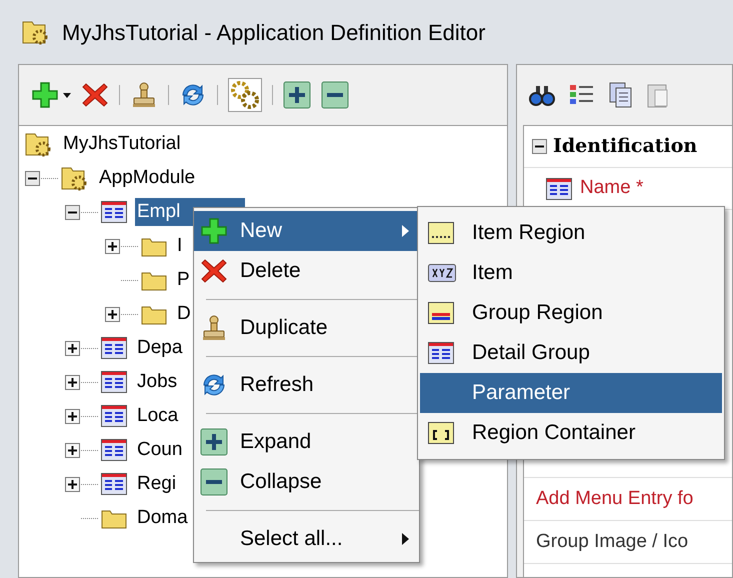 This screenshot has height=578, width=733. Describe the element at coordinates (442, 273) in the screenshot. I see `field-icon` at that location.